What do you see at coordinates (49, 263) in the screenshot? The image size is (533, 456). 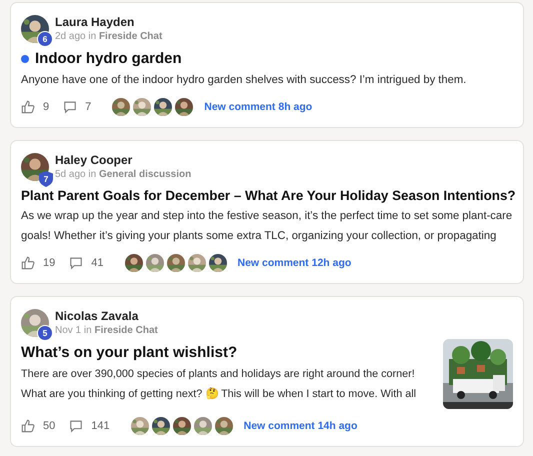 I see `like-count: 19` at bounding box center [49, 263].